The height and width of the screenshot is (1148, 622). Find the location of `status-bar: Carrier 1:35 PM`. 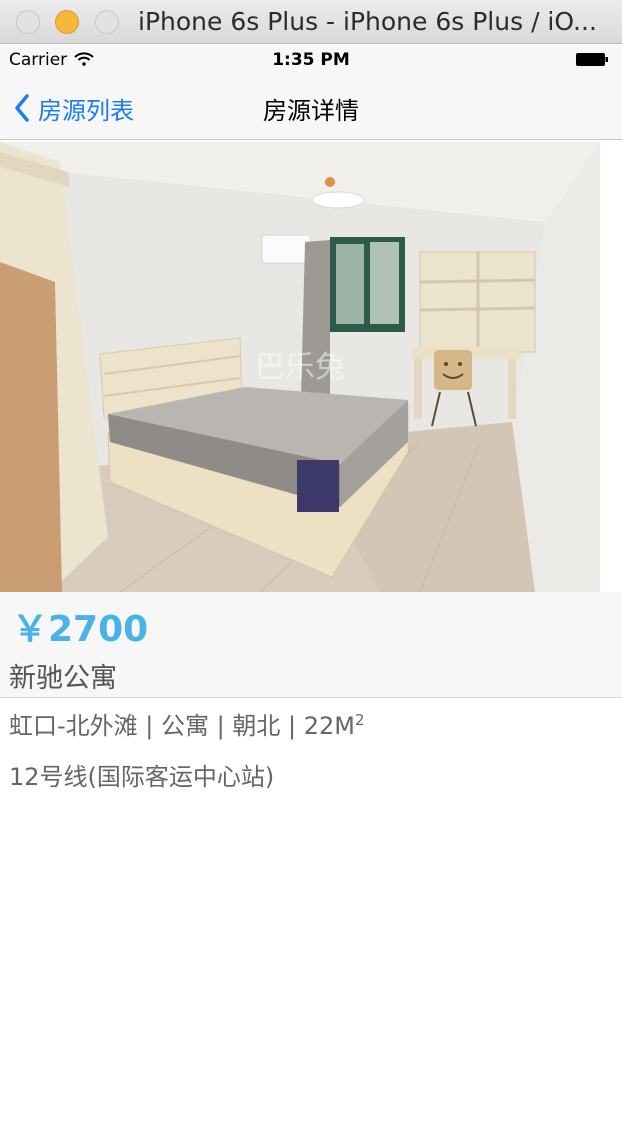

status-bar: Carrier 1:35 PM is located at coordinates (311, 60).